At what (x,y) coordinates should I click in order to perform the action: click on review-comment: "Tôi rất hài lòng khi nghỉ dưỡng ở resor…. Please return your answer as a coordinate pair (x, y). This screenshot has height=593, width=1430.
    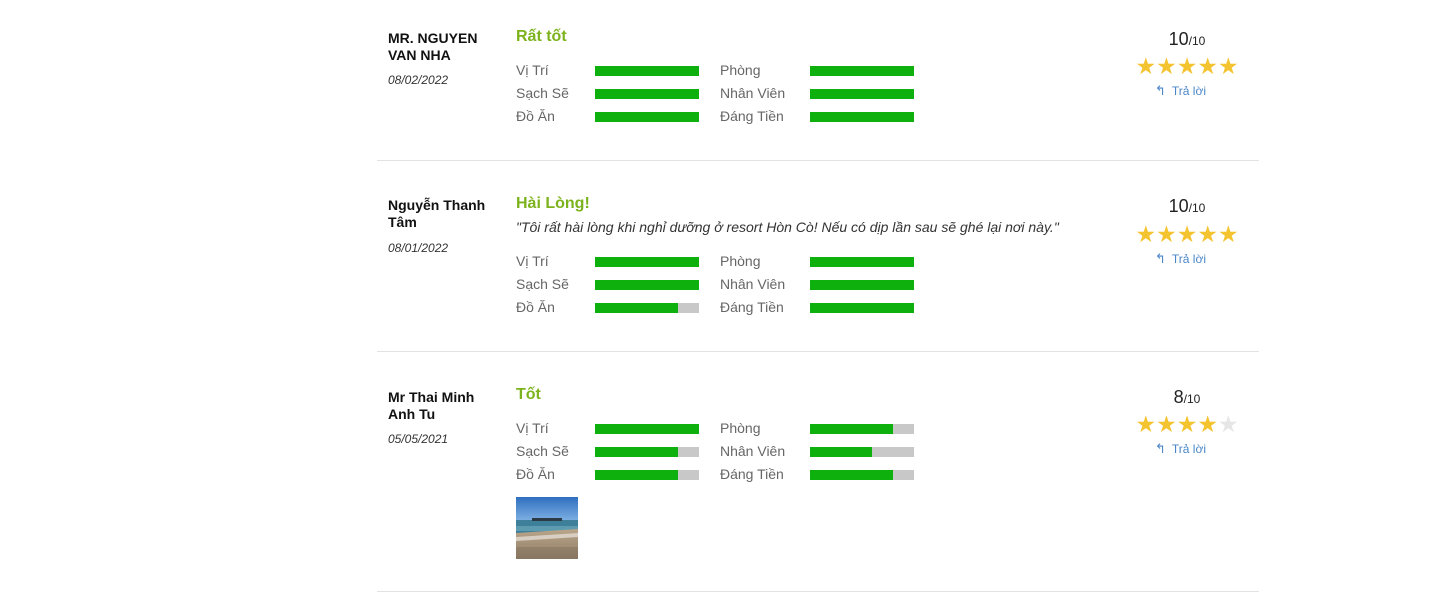
    Looking at the image, I should click on (787, 227).